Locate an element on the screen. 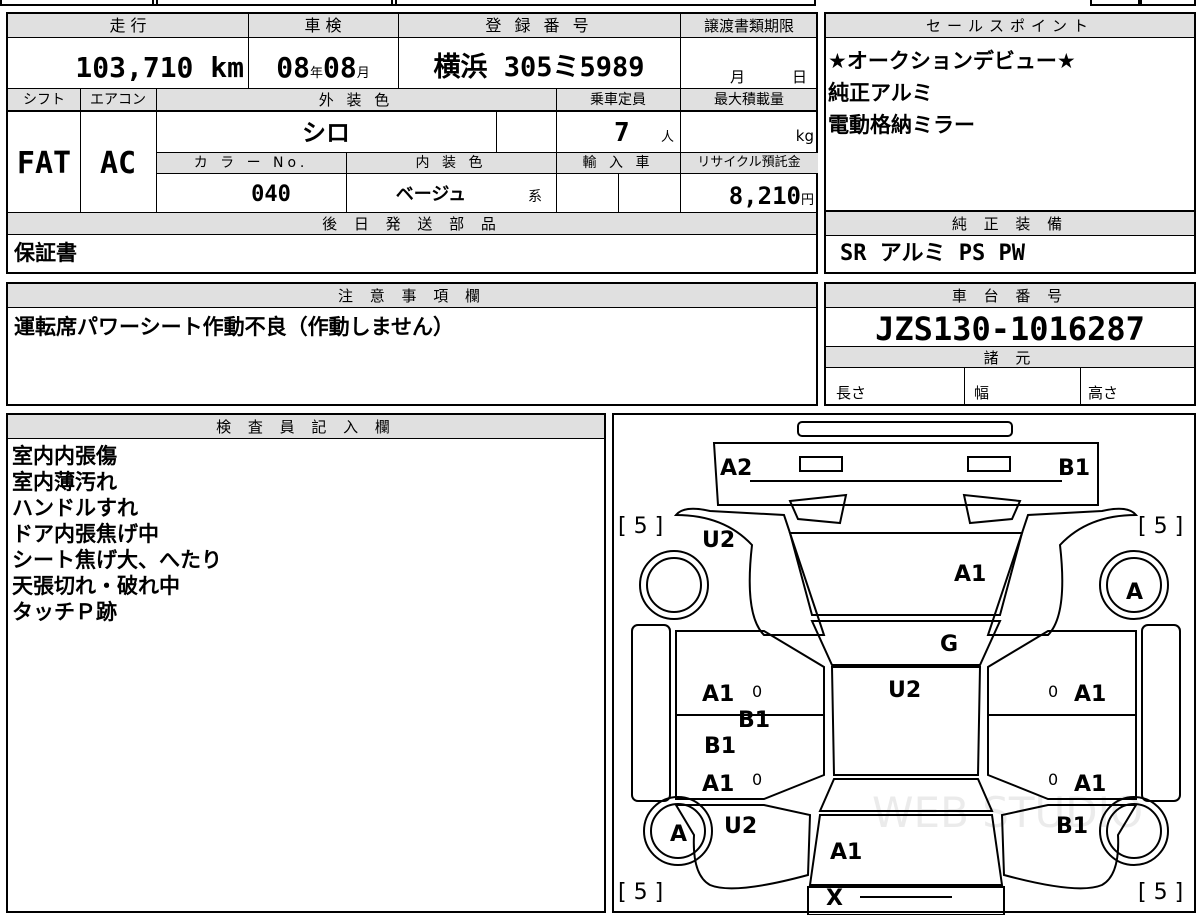  inspector-line-7: タッチＰ跡 is located at coordinates (64, 612).